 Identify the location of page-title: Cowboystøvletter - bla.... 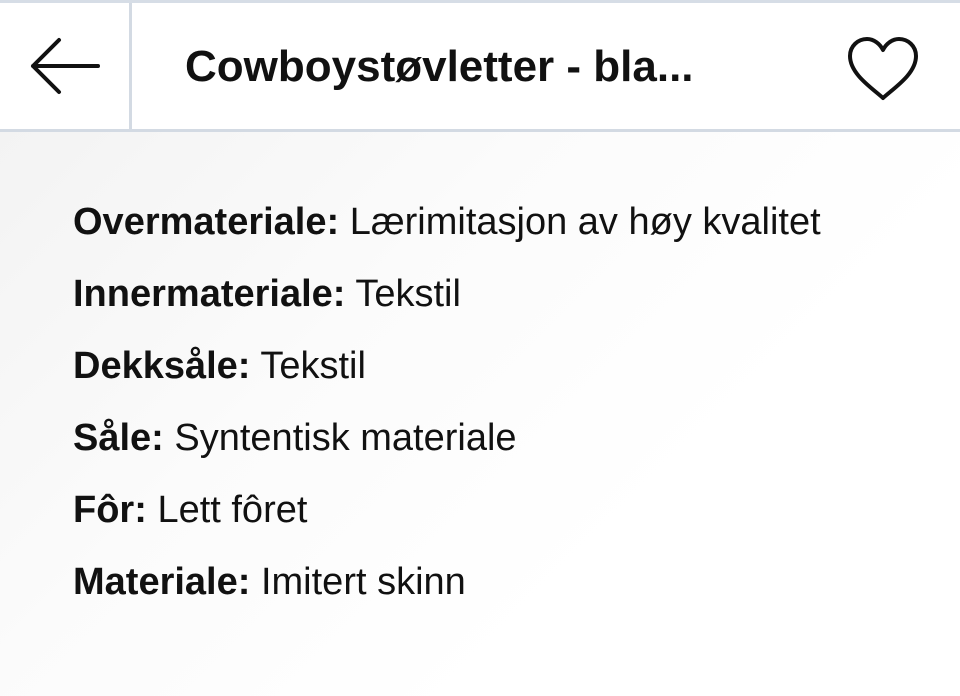
(439, 66).